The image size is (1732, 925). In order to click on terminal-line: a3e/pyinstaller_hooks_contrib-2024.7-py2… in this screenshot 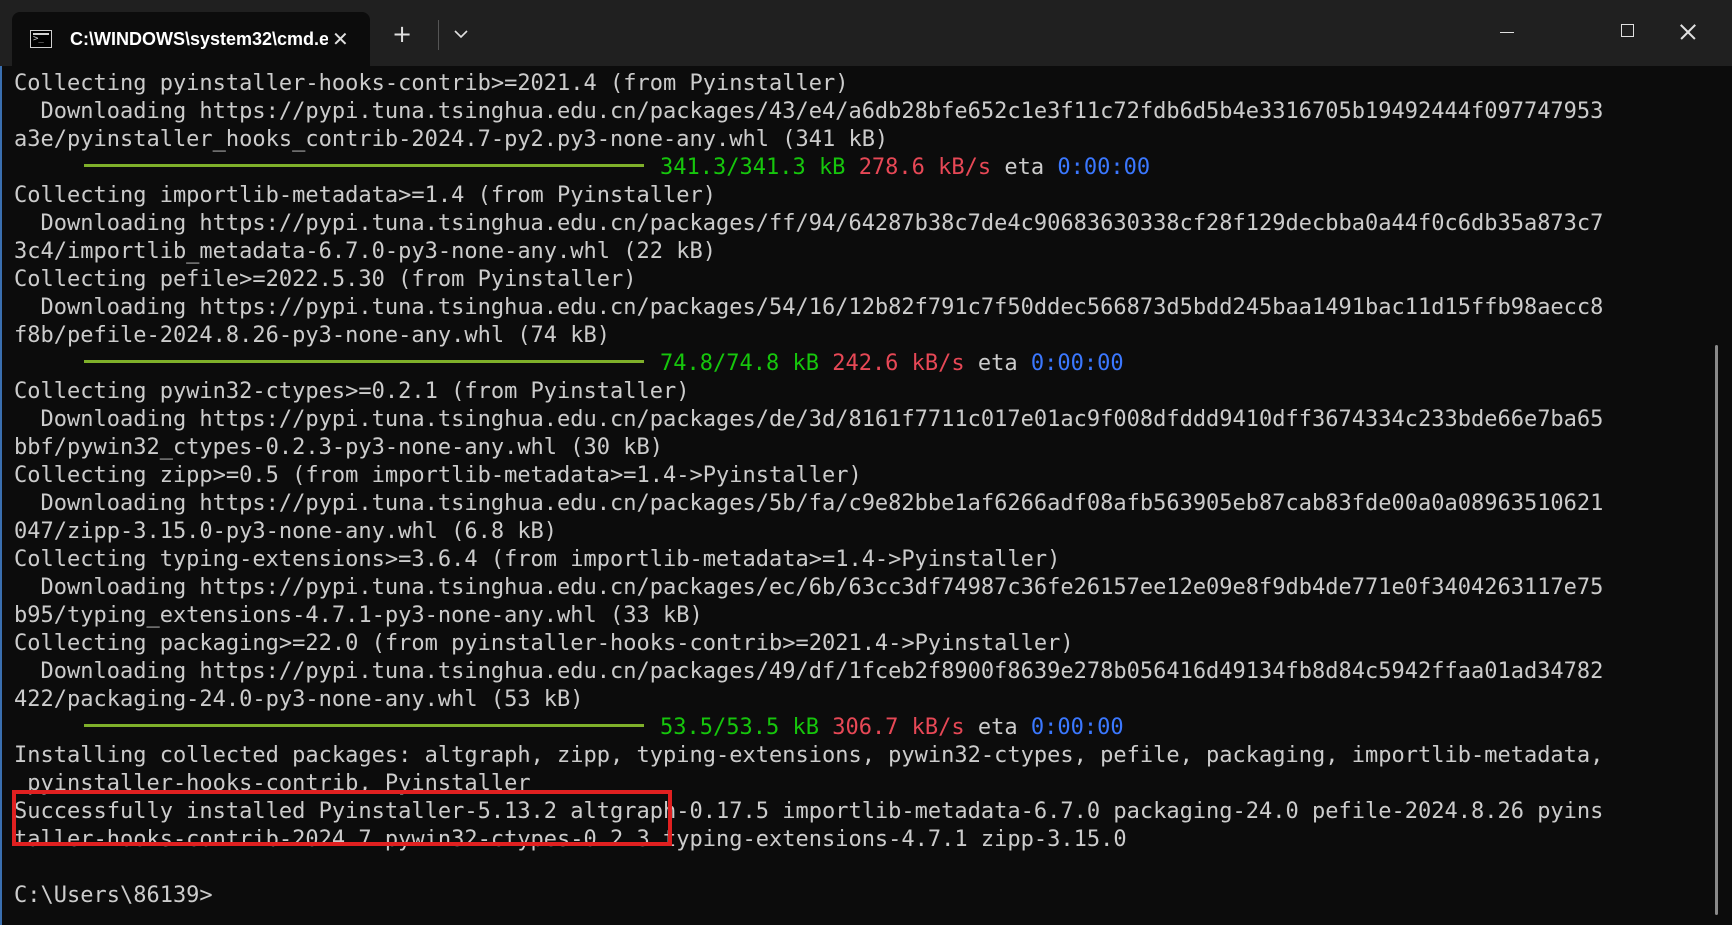, I will do `click(451, 139)`.